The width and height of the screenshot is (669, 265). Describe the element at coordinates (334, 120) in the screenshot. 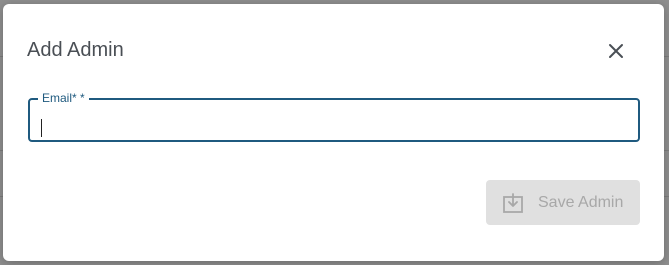

I see `email-input` at that location.